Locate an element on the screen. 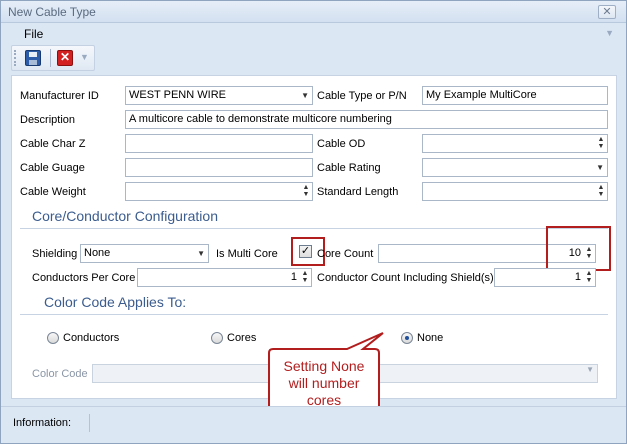  cable-weight-label: Cable Weight is located at coordinates (53, 192).